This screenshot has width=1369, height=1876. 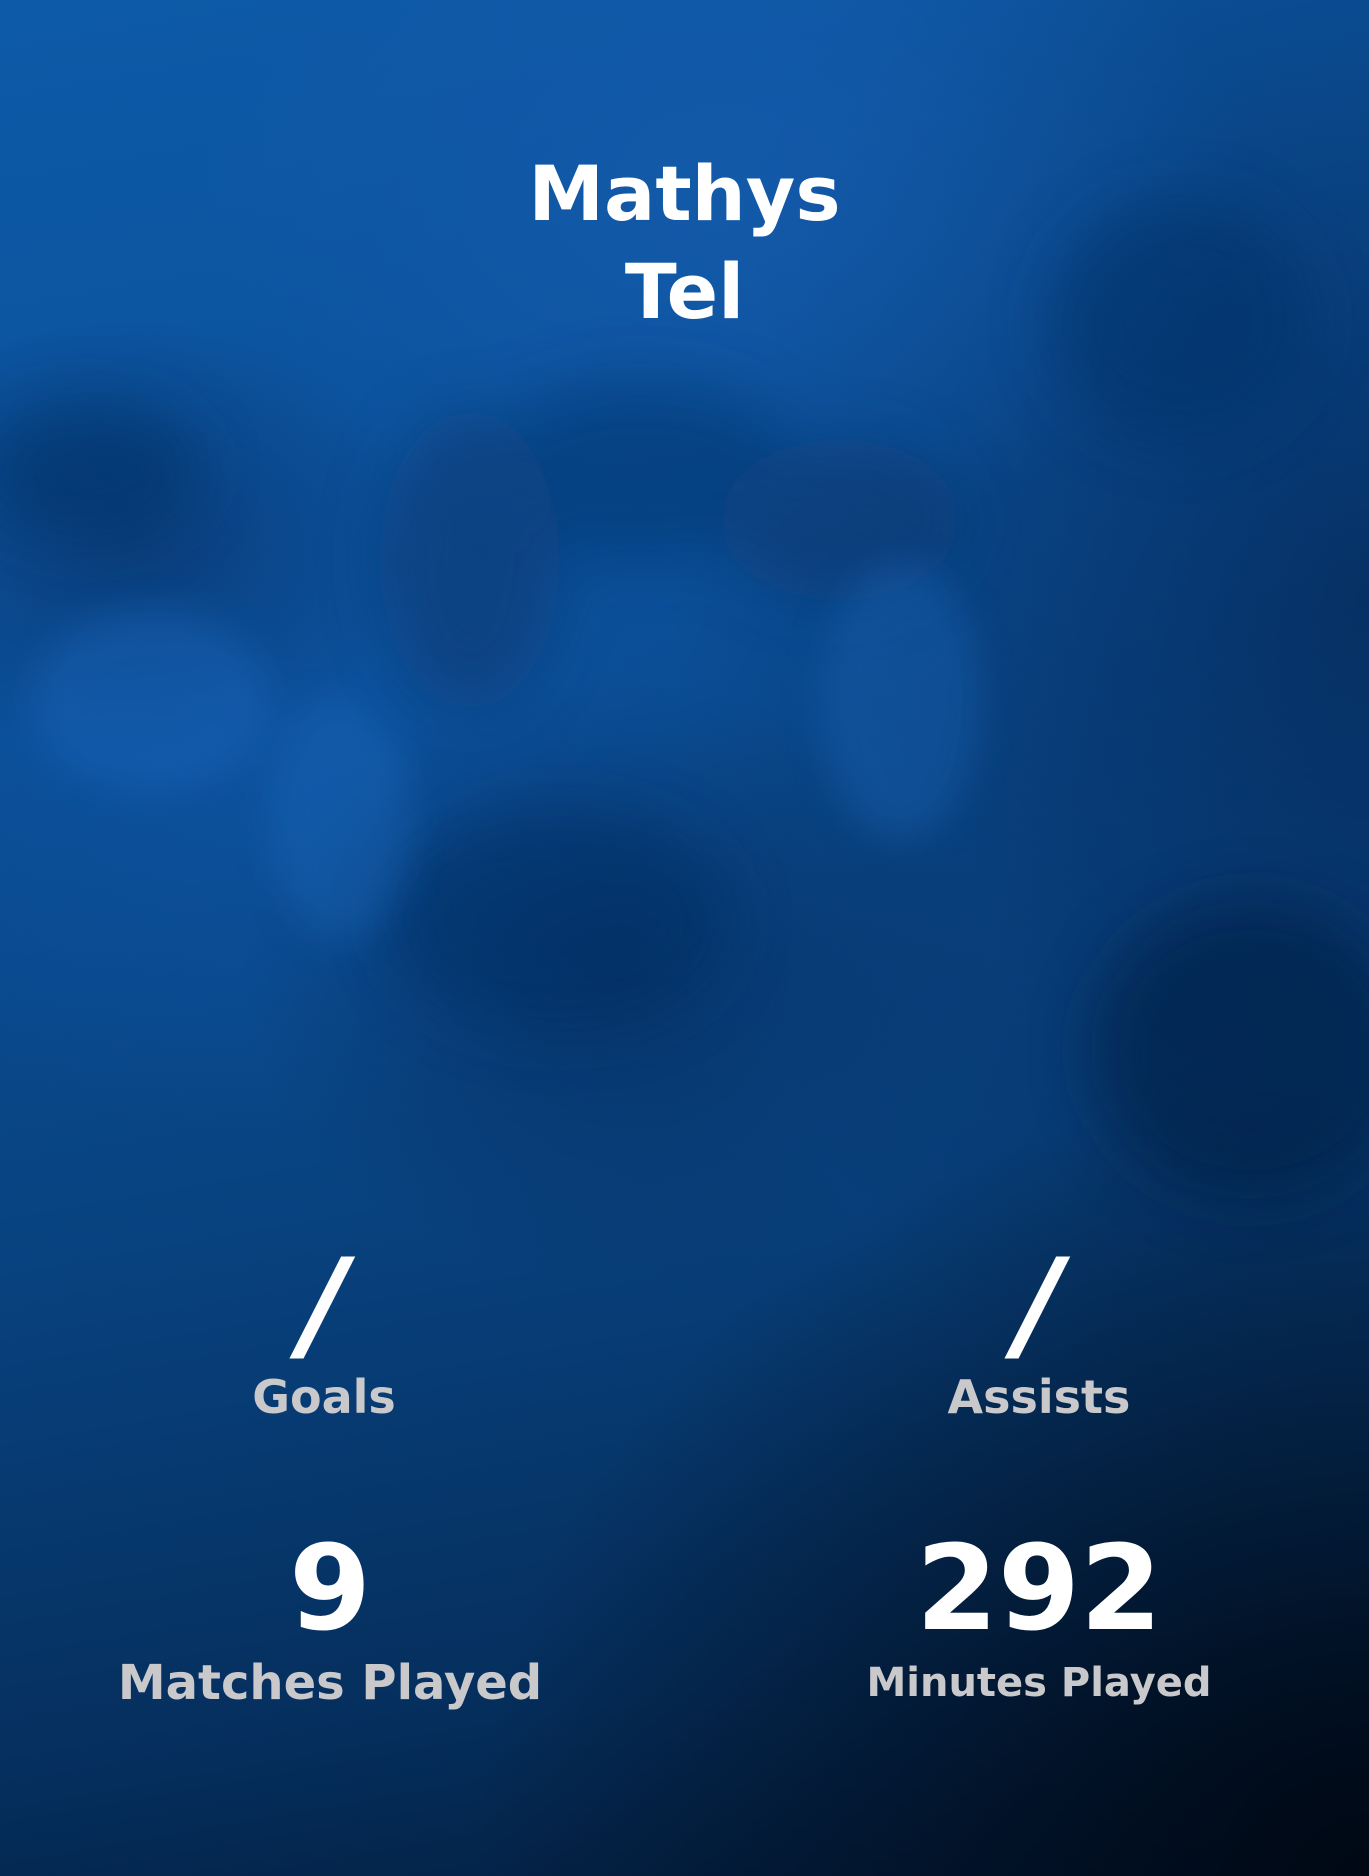 I want to click on assists-label: Assists, so click(x=1039, y=1397).